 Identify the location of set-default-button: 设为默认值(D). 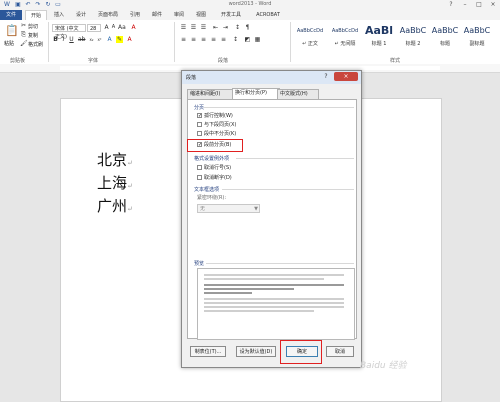
(256, 351).